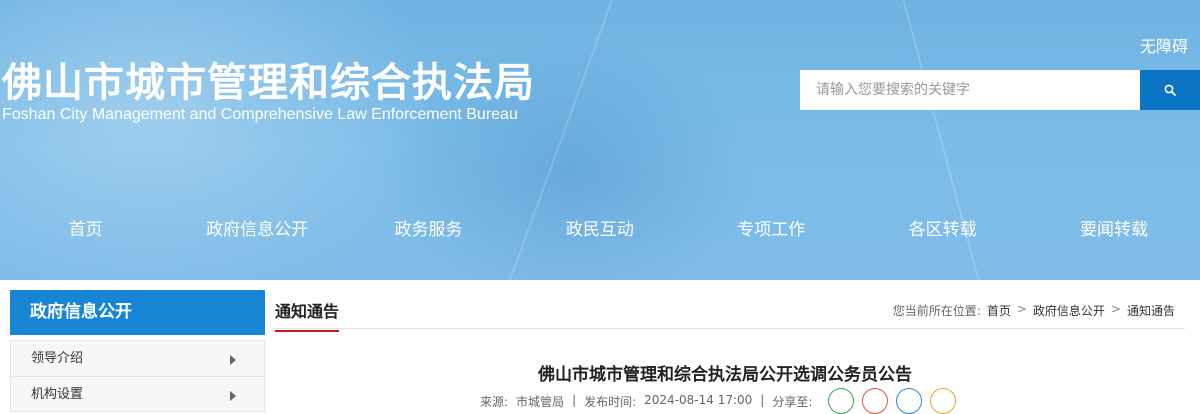 The height and width of the screenshot is (414, 1200). Describe the element at coordinates (909, 401) in the screenshot. I see `qq-share-icon` at that location.